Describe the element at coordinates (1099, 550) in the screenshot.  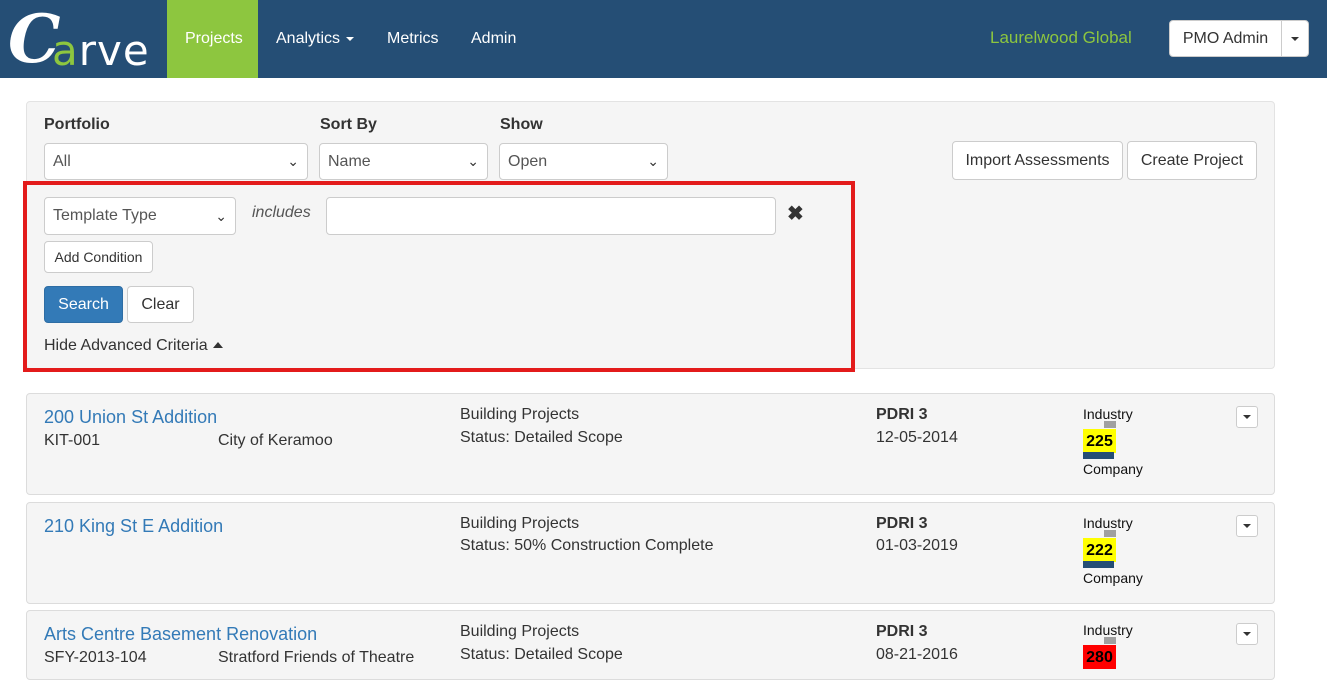
I see `score-badge: 222` at that location.